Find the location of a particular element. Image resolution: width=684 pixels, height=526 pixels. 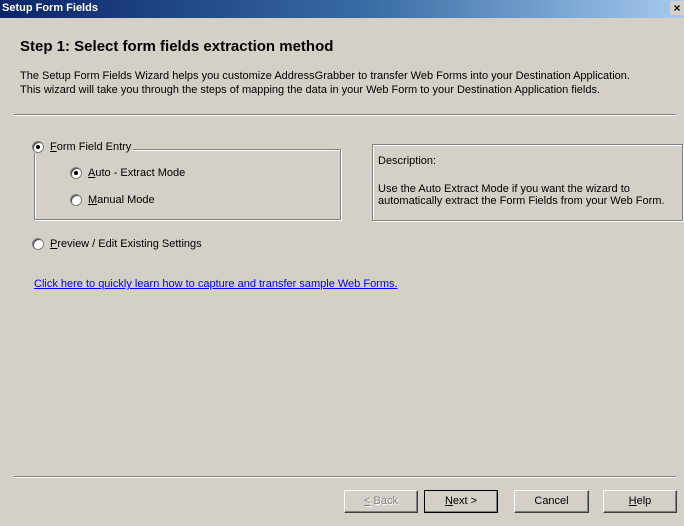

radio-form-field-entry-label: Form Field Entry is located at coordinates (90, 147).